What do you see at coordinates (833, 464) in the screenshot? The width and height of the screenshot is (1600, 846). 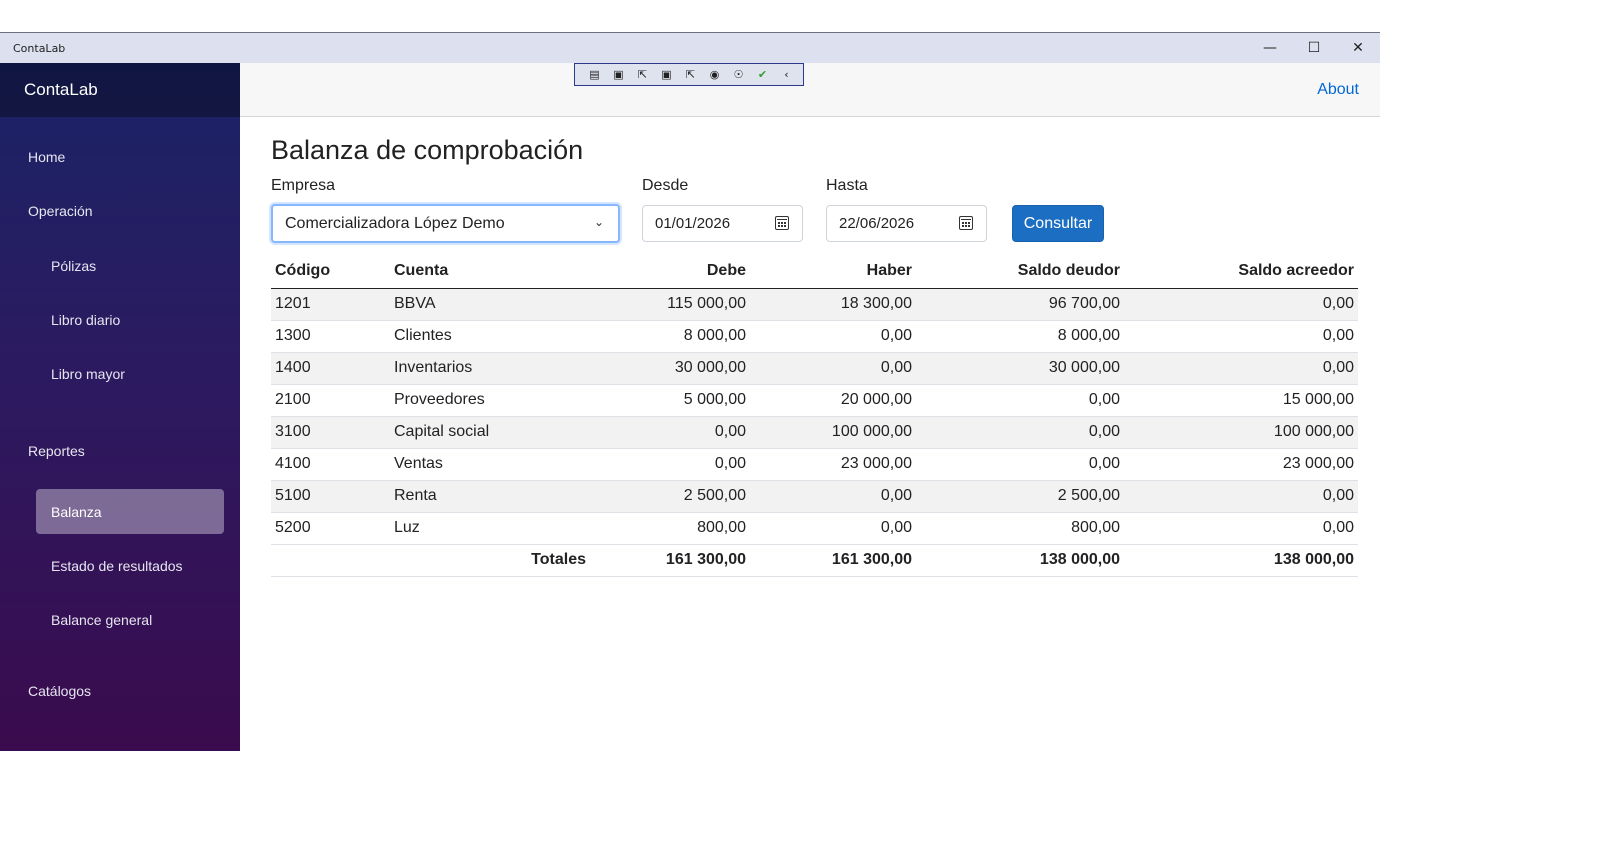 I see `cell-haber: 23 000,00` at bounding box center [833, 464].